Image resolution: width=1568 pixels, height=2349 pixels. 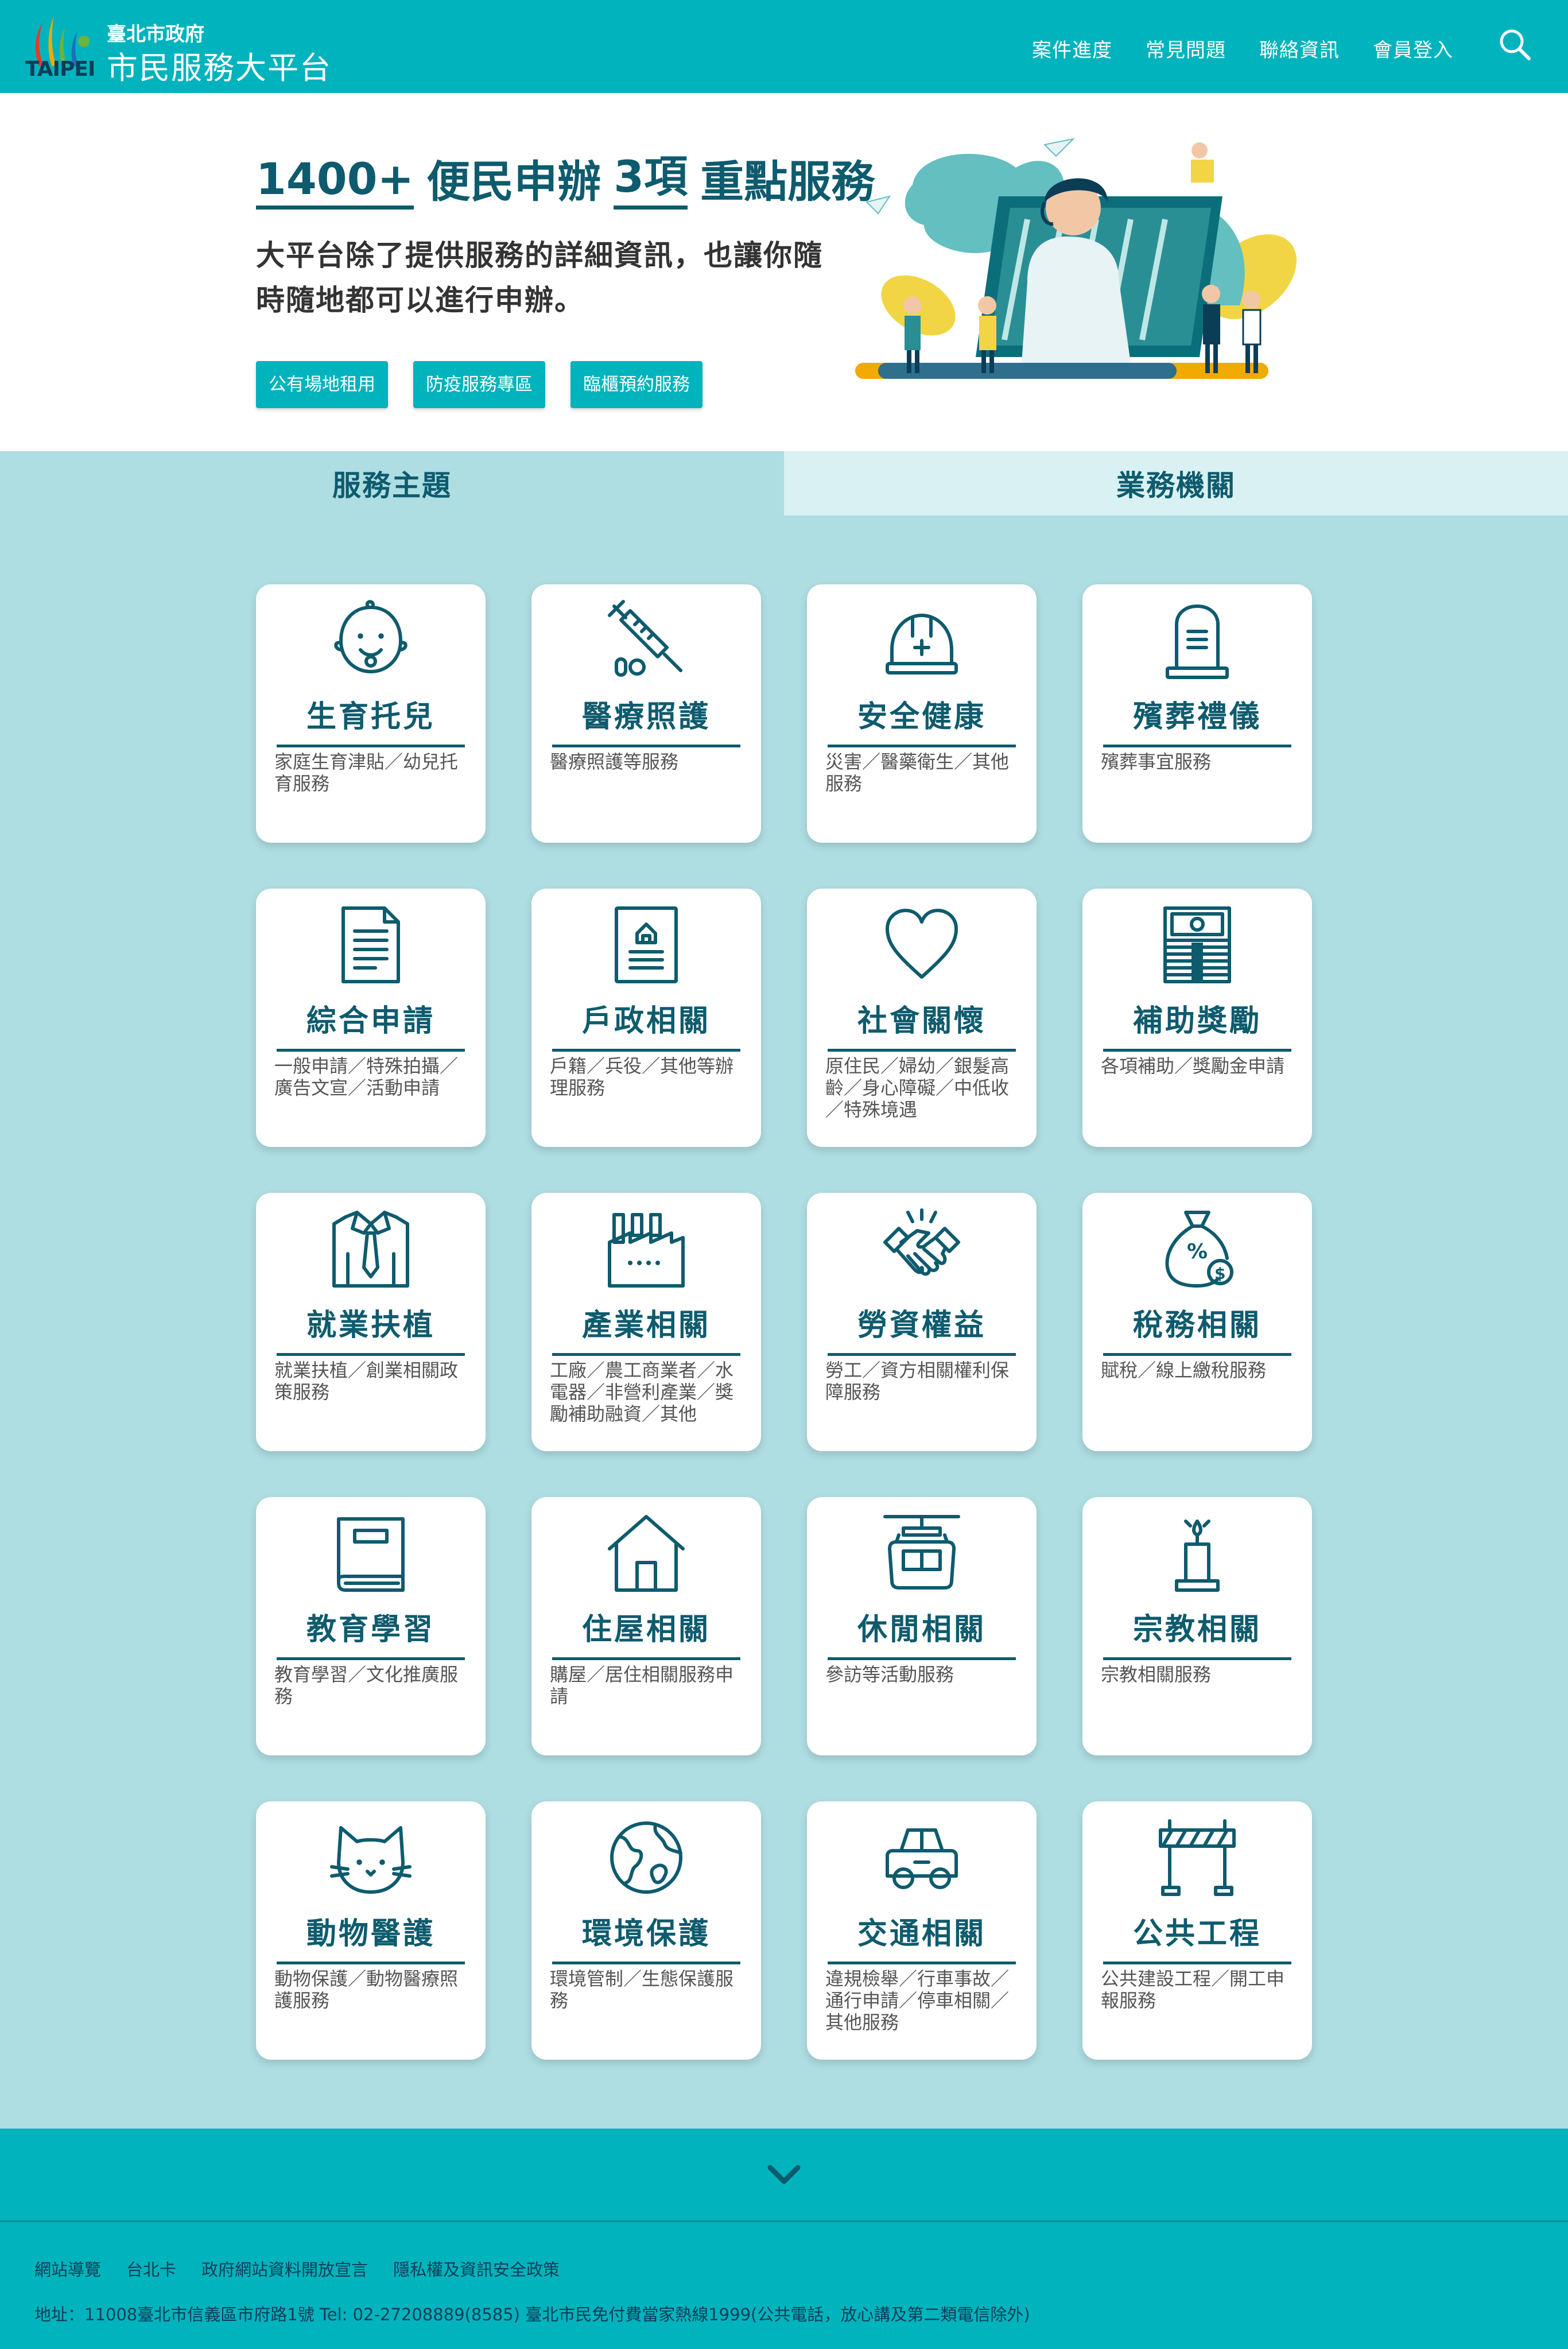 What do you see at coordinates (476, 2269) in the screenshot?
I see `footer-link-privacy: 隱私權及資訊安全政策` at bounding box center [476, 2269].